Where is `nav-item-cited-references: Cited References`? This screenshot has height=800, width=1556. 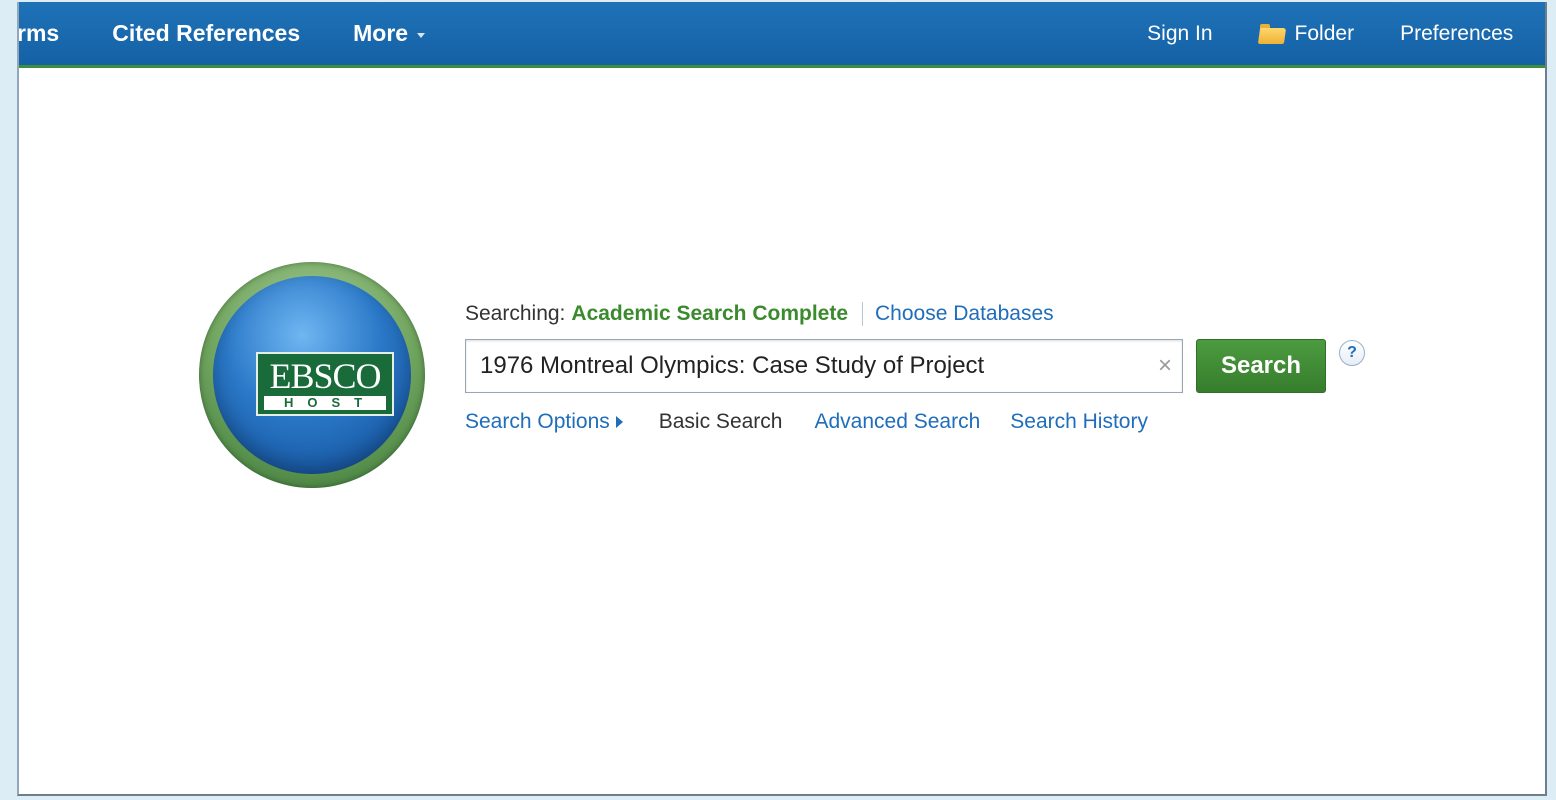 nav-item-cited-references: Cited References is located at coordinates (206, 33).